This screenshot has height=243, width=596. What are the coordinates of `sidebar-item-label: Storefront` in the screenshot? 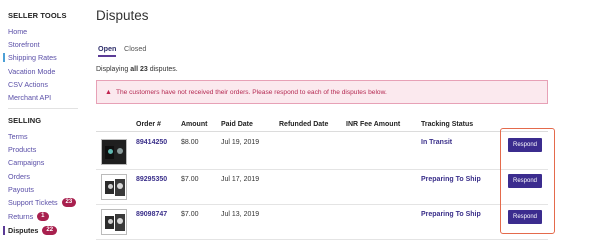 It's located at (24, 44).